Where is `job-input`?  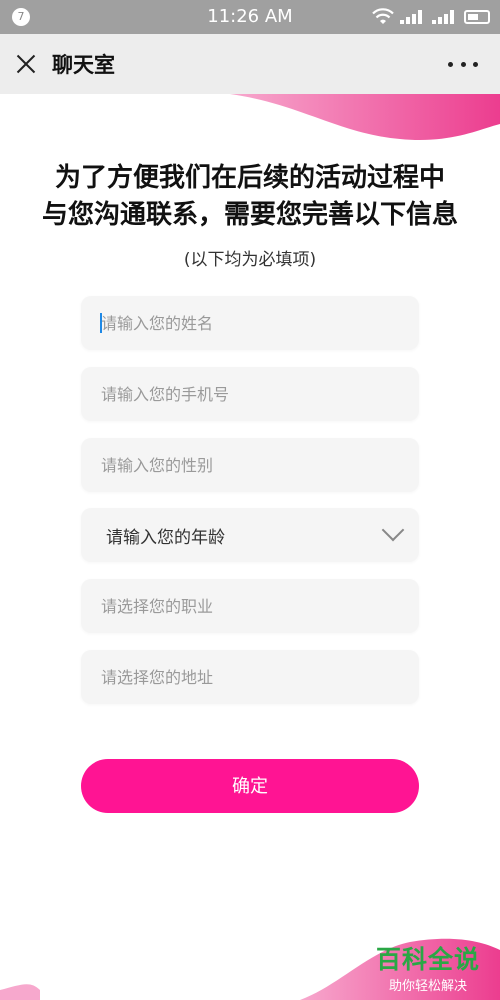
job-input is located at coordinates (250, 606).